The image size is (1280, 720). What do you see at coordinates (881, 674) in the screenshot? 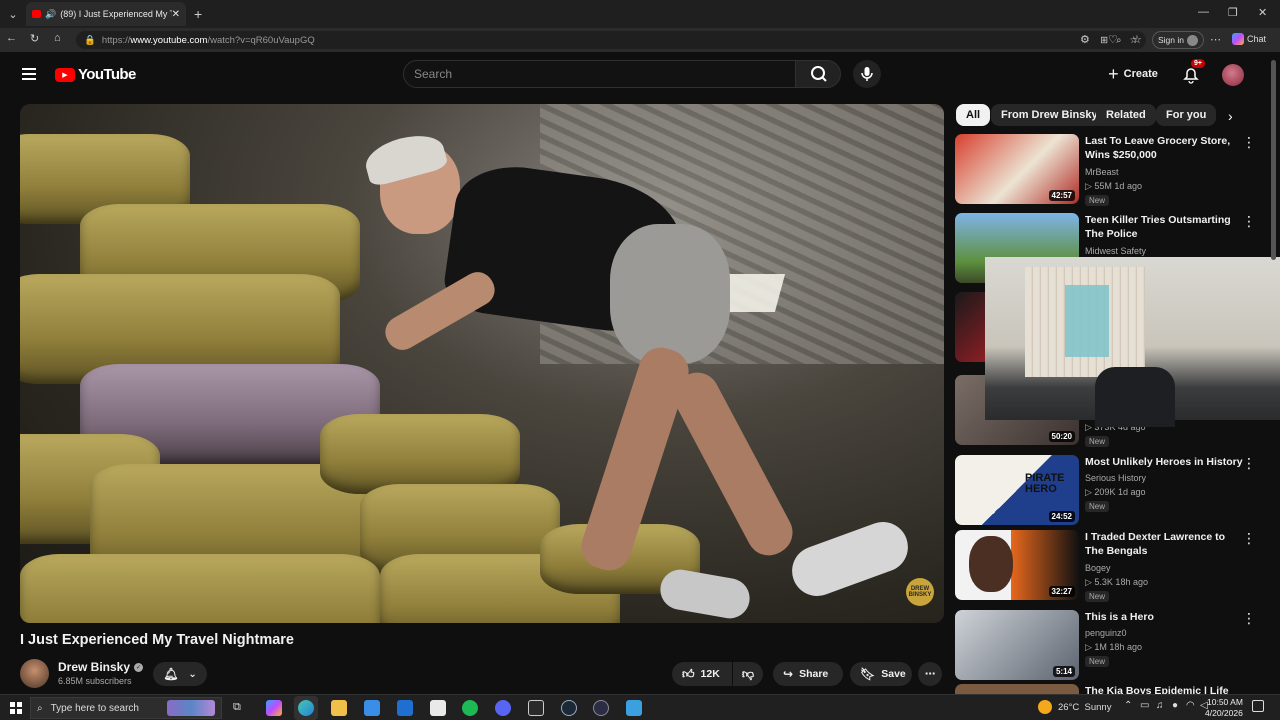
I see `save-button: 🔖︎ Save` at bounding box center [881, 674].